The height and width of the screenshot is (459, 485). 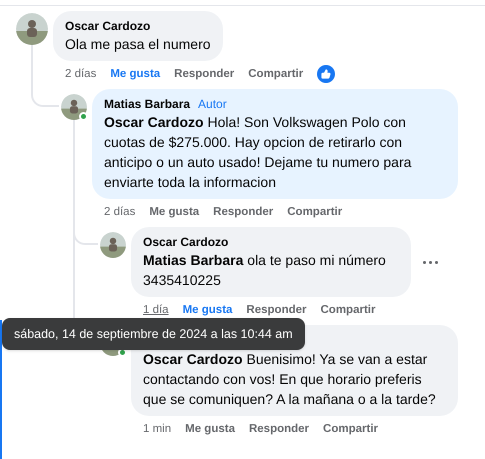 What do you see at coordinates (153, 334) in the screenshot?
I see `date-tooltip: sábado, 14 de septiembre de 2024 a las 10:44 am` at bounding box center [153, 334].